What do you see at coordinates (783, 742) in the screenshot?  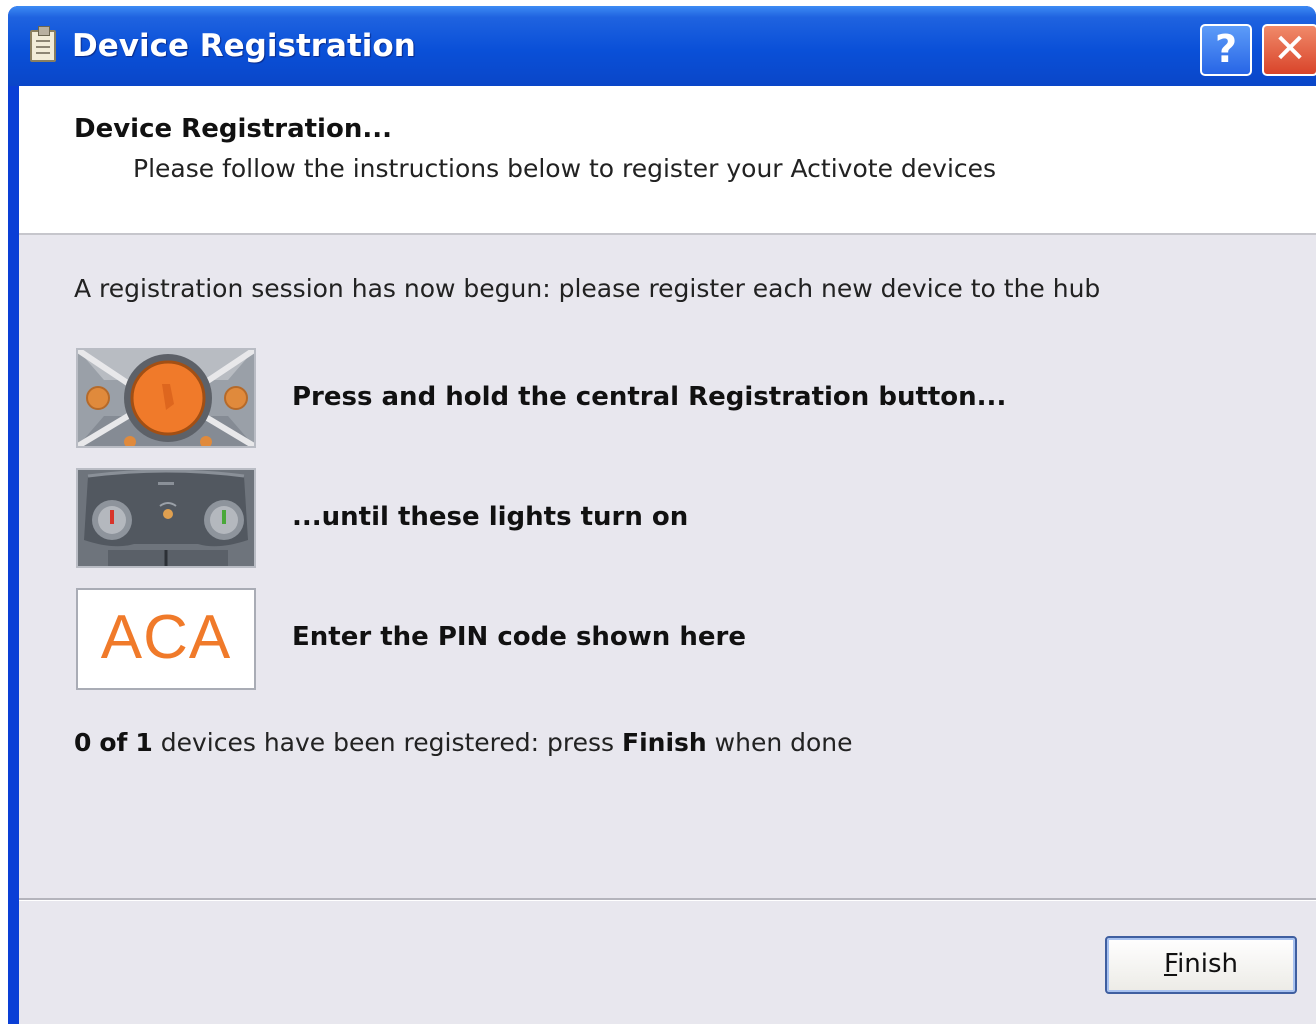 I see `status-text-2: when done` at bounding box center [783, 742].